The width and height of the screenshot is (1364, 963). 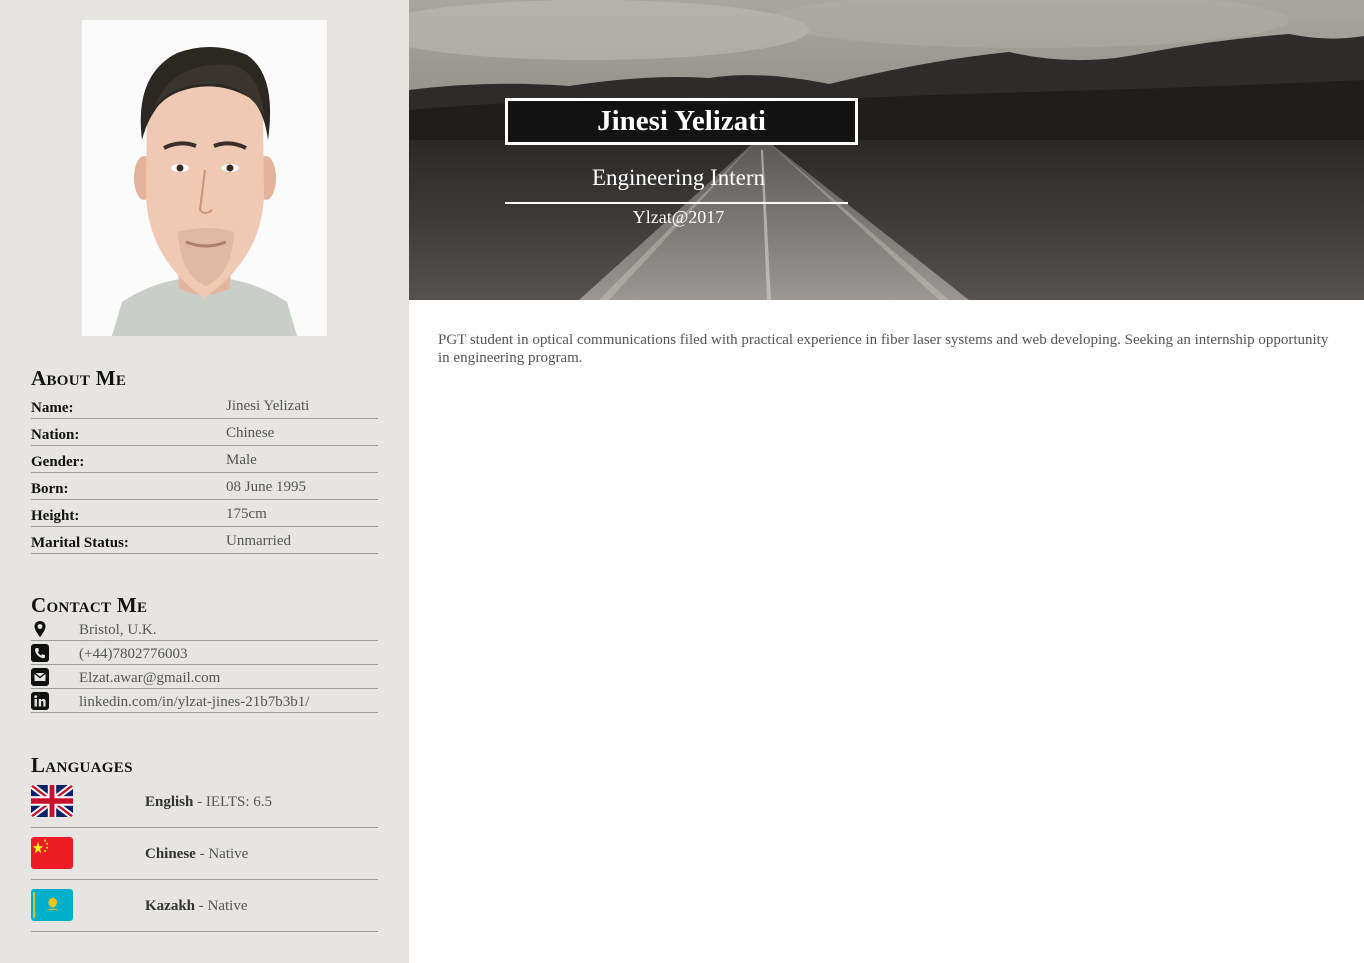 What do you see at coordinates (681, 121) in the screenshot?
I see `profile-name: Jinesi Yelizati` at bounding box center [681, 121].